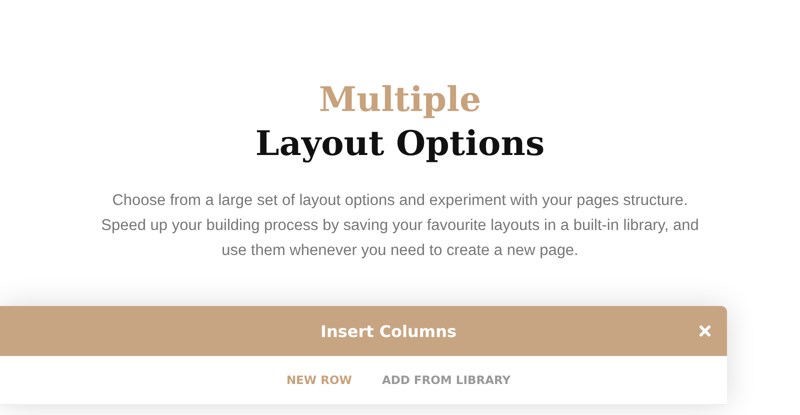 This screenshot has height=415, width=800. What do you see at coordinates (446, 380) in the screenshot?
I see `dialog-tab: ADD FROM LIBRARY` at bounding box center [446, 380].